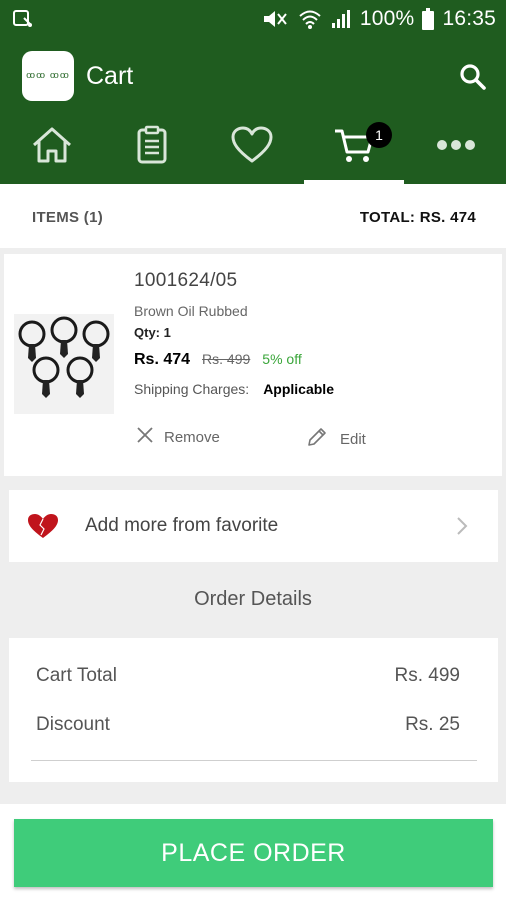  I want to click on clipboard-icon, so click(152, 147).